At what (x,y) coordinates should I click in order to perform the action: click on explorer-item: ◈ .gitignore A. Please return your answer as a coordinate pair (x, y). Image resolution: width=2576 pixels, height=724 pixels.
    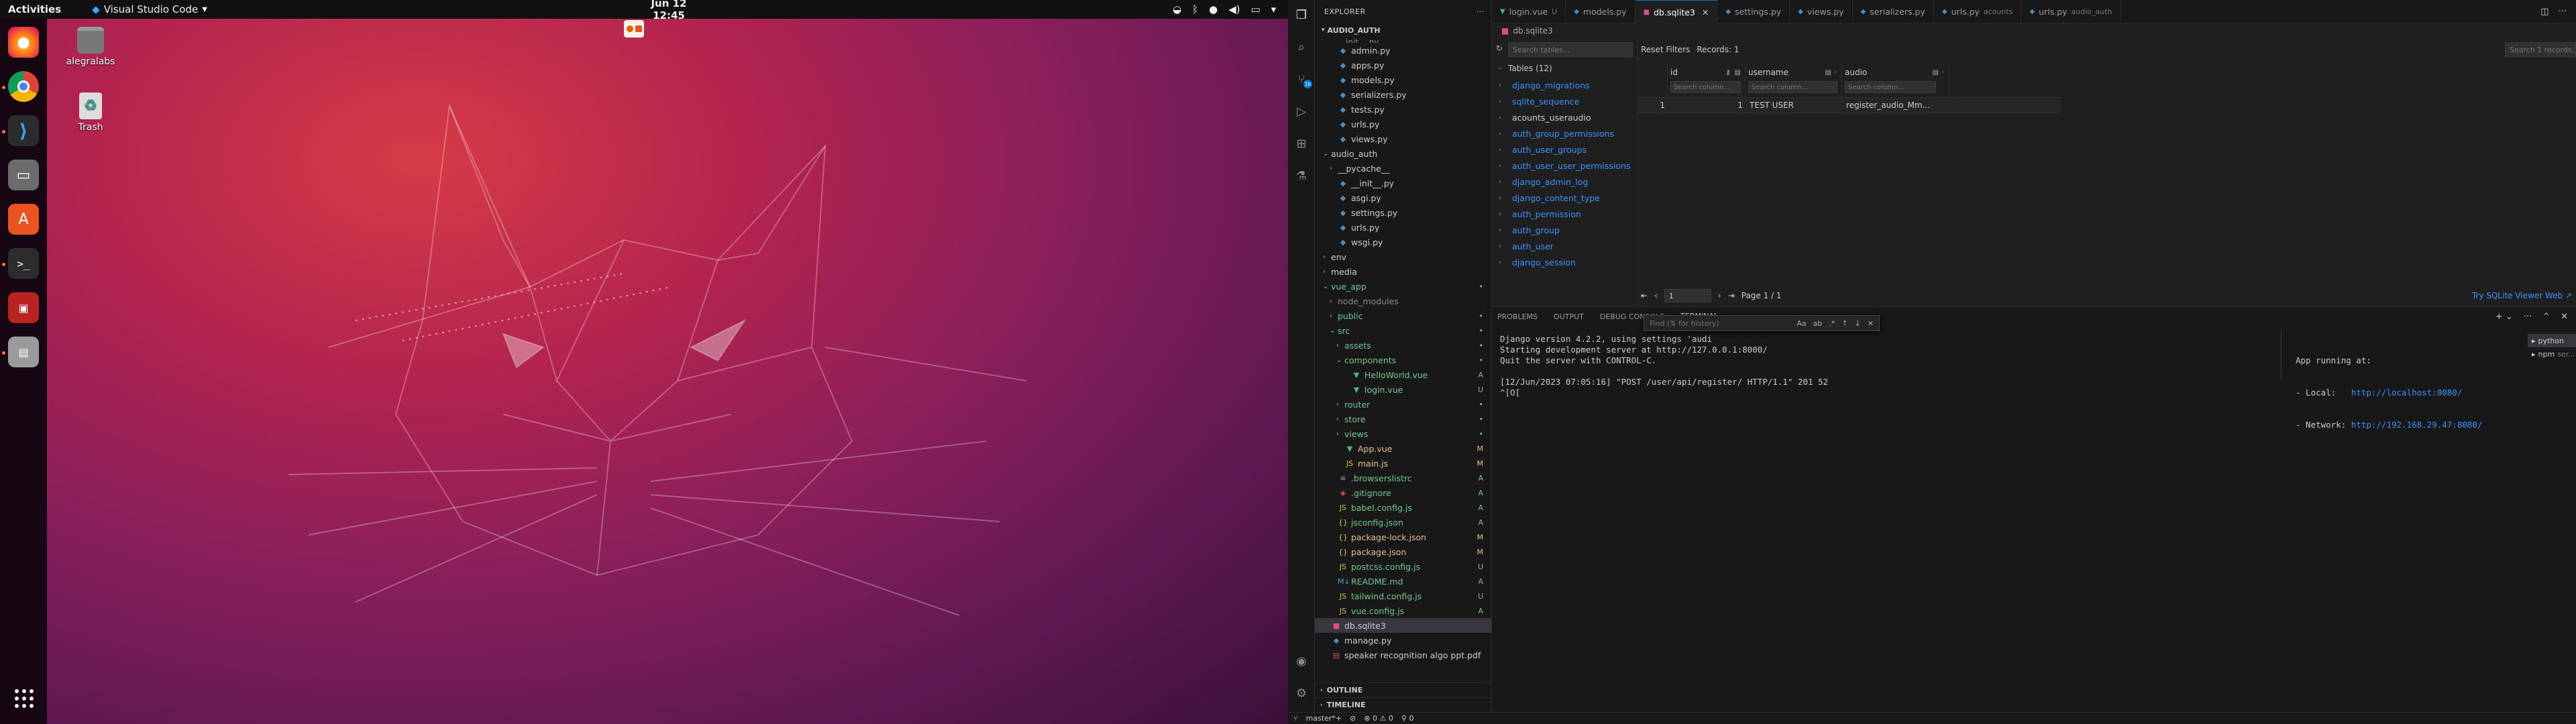
    Looking at the image, I should click on (1403, 492).